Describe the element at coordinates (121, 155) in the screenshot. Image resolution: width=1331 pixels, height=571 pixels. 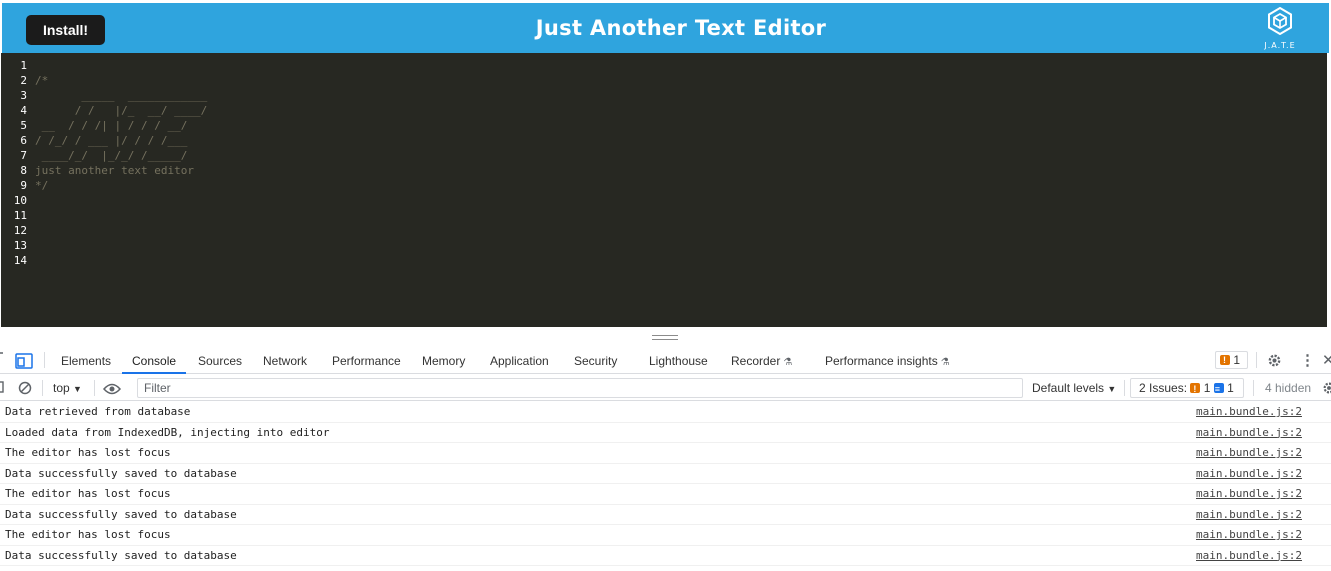
I see `code-line: ____/_/ |_/_/ /_____/` at that location.